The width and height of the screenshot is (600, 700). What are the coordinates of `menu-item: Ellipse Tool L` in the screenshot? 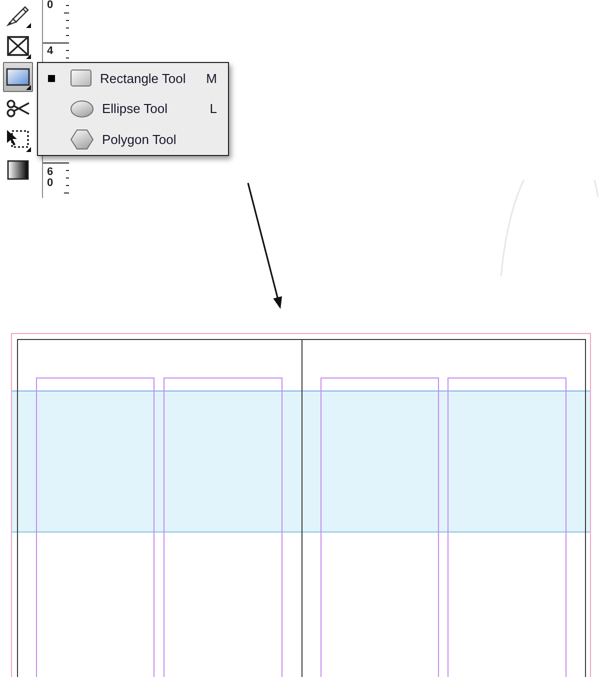 It's located at (133, 109).